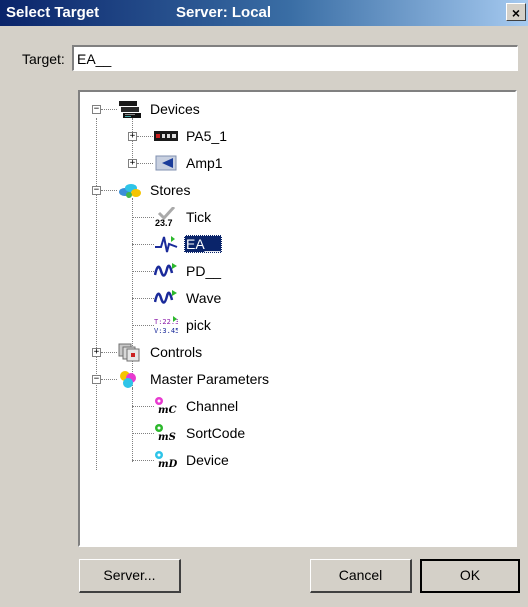  I want to click on server-label: Server: Local, so click(224, 12).